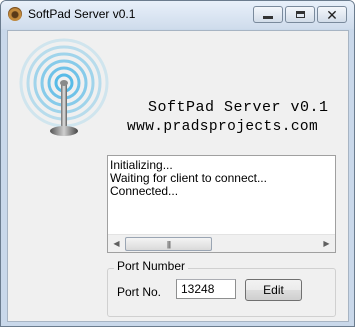 The image size is (355, 327). I want to click on maximize-button, so click(300, 14).